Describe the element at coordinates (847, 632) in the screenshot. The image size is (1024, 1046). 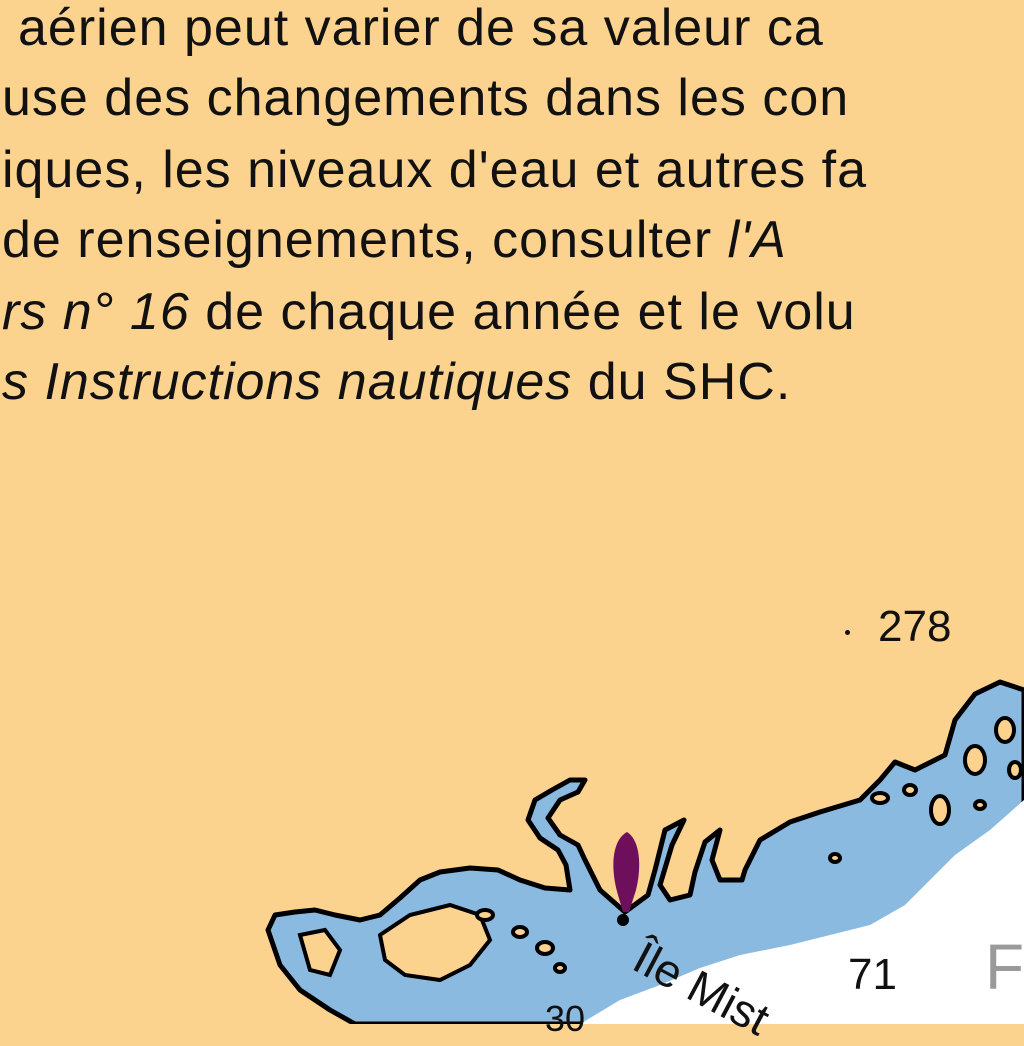
I see `spot-height-dot` at that location.